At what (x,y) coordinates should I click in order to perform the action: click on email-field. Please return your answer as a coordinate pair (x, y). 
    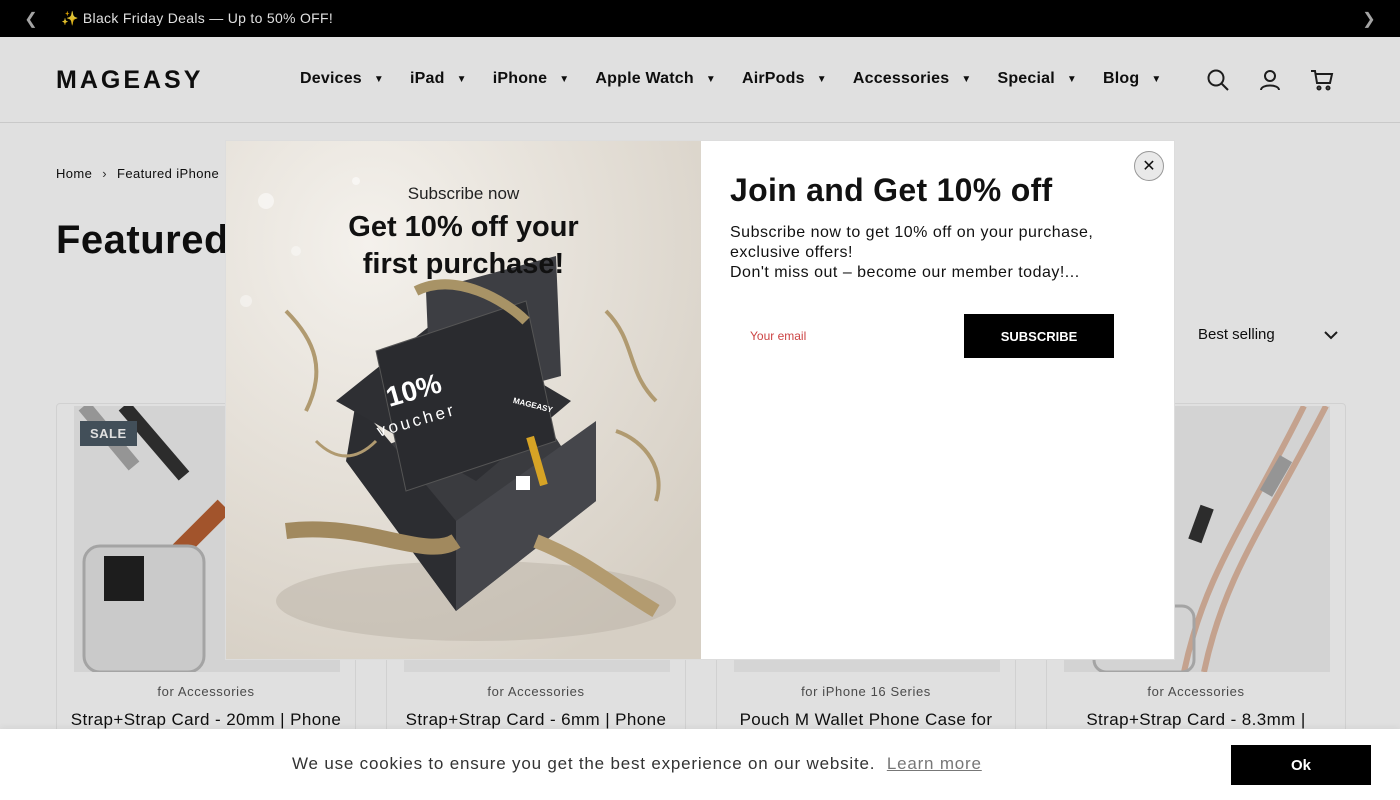
    Looking at the image, I should click on (847, 336).